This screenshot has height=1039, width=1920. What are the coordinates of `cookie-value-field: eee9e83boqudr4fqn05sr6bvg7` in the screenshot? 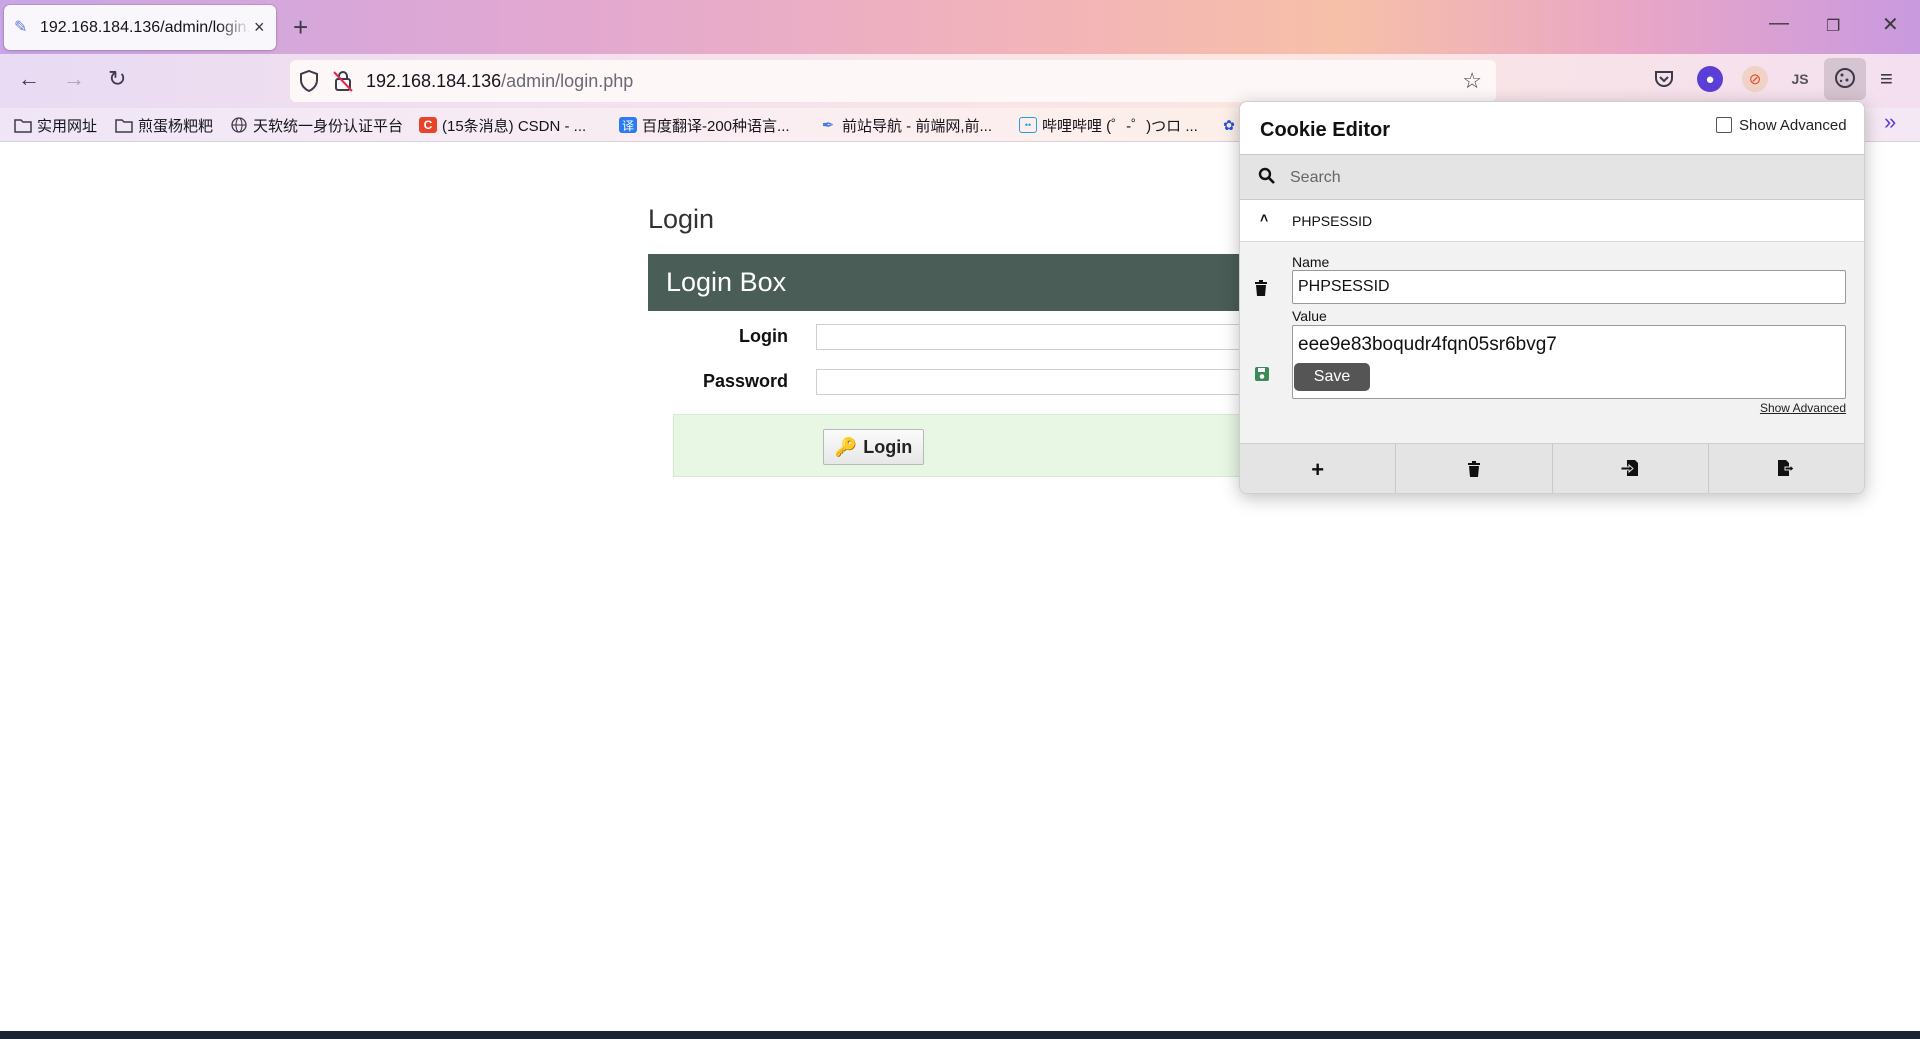 It's located at (1569, 362).